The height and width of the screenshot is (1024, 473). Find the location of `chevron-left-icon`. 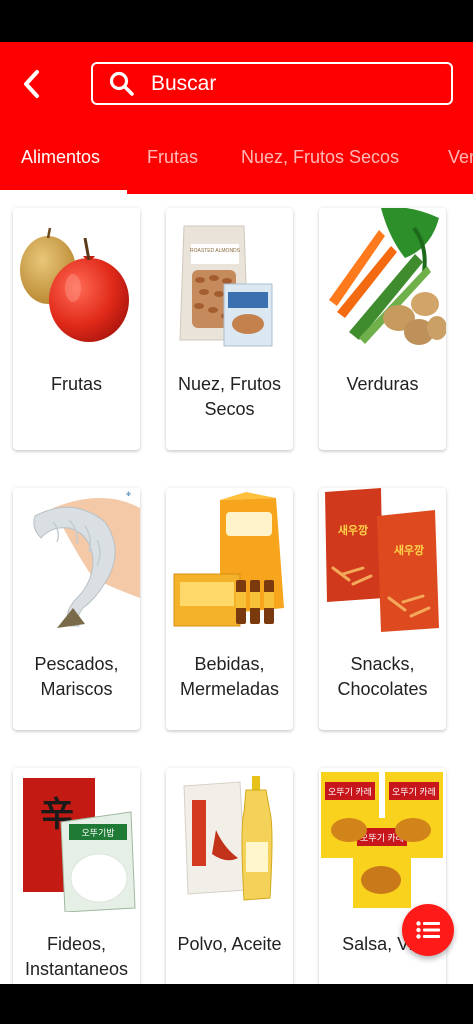

chevron-left-icon is located at coordinates (31, 84).